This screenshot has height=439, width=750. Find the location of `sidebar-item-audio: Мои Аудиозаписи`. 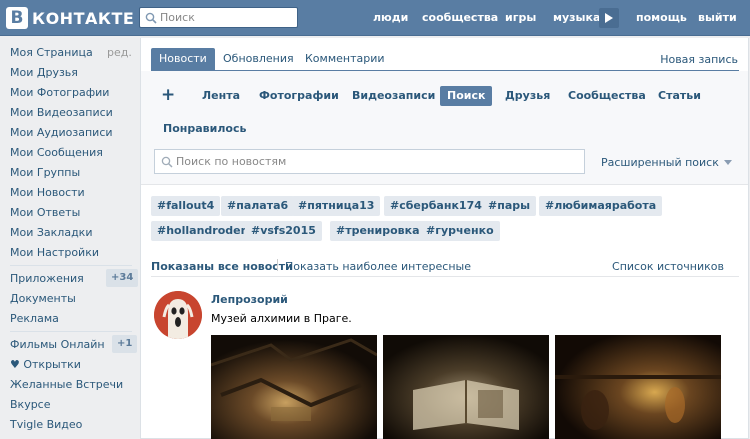

sidebar-item-audio: Мои Аудиозаписи is located at coordinates (61, 132).